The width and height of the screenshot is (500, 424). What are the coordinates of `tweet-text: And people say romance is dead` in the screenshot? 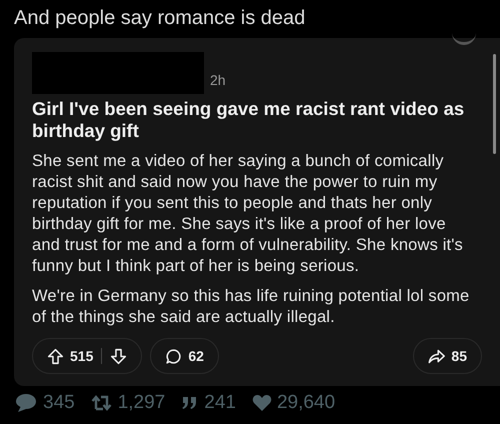 It's located at (160, 18).